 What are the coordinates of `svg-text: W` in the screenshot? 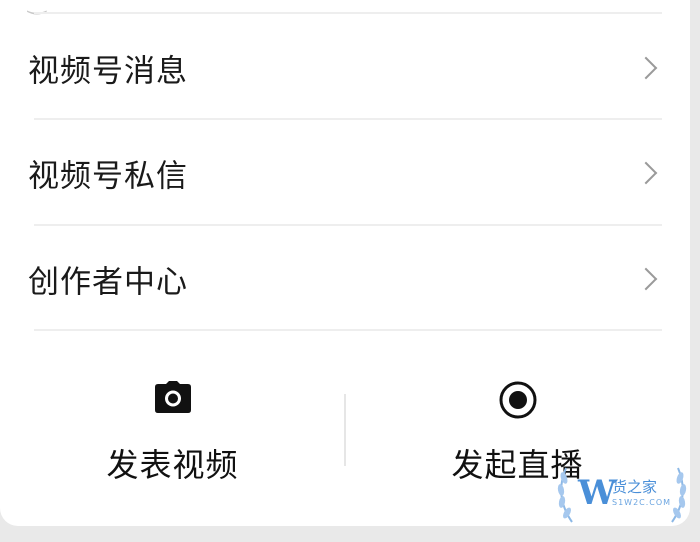 It's located at (597, 493).